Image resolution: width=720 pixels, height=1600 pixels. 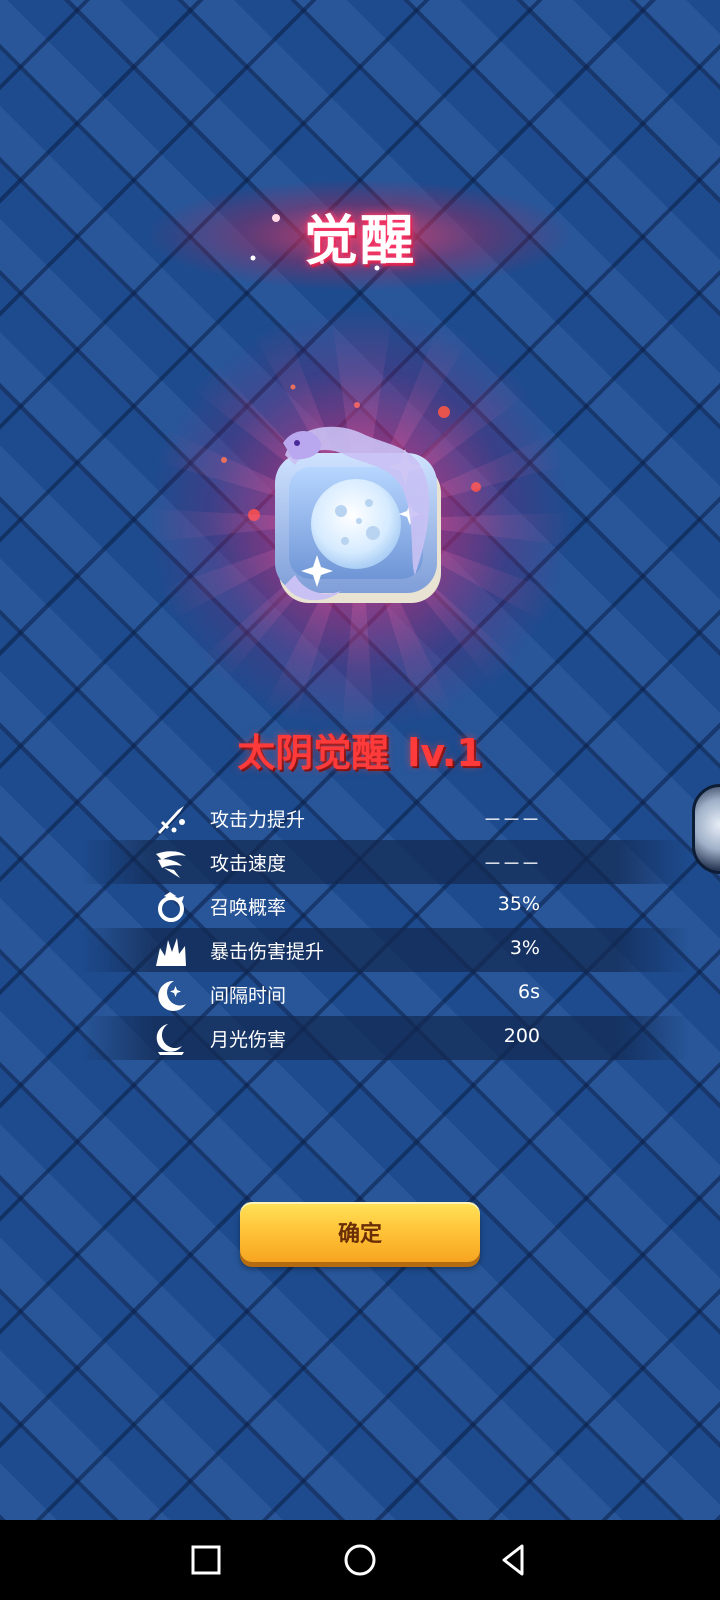 What do you see at coordinates (267, 952) in the screenshot?
I see `stat-label: 暴击伤害提升` at bounding box center [267, 952].